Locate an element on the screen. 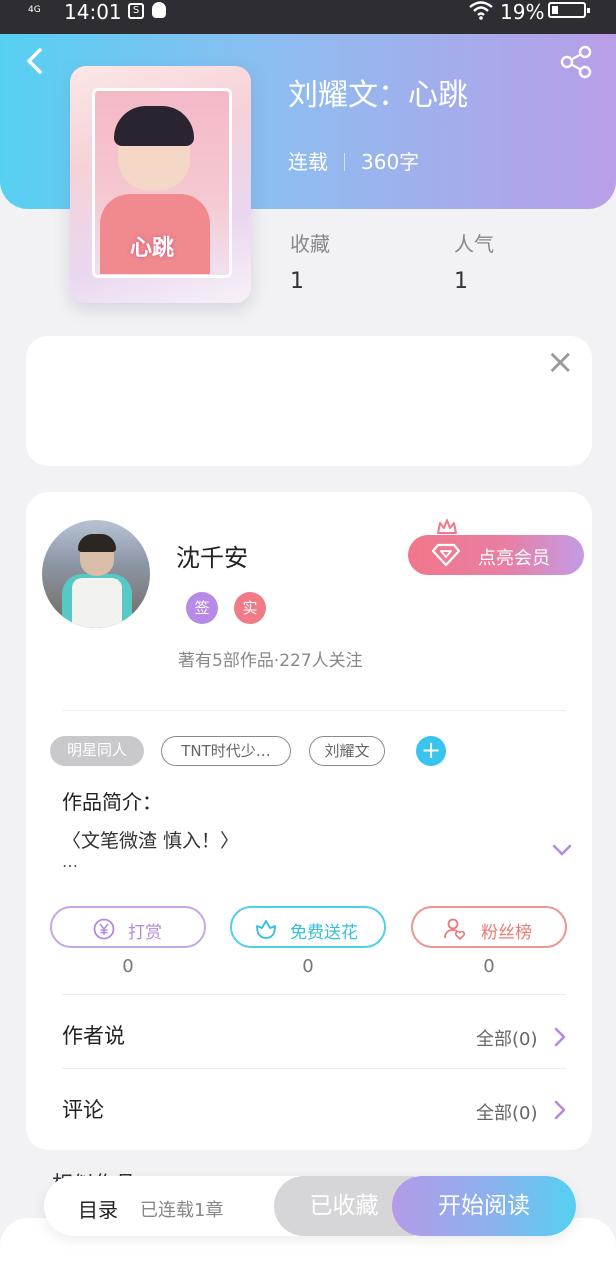  chevron-down-icon is located at coordinates (562, 850).